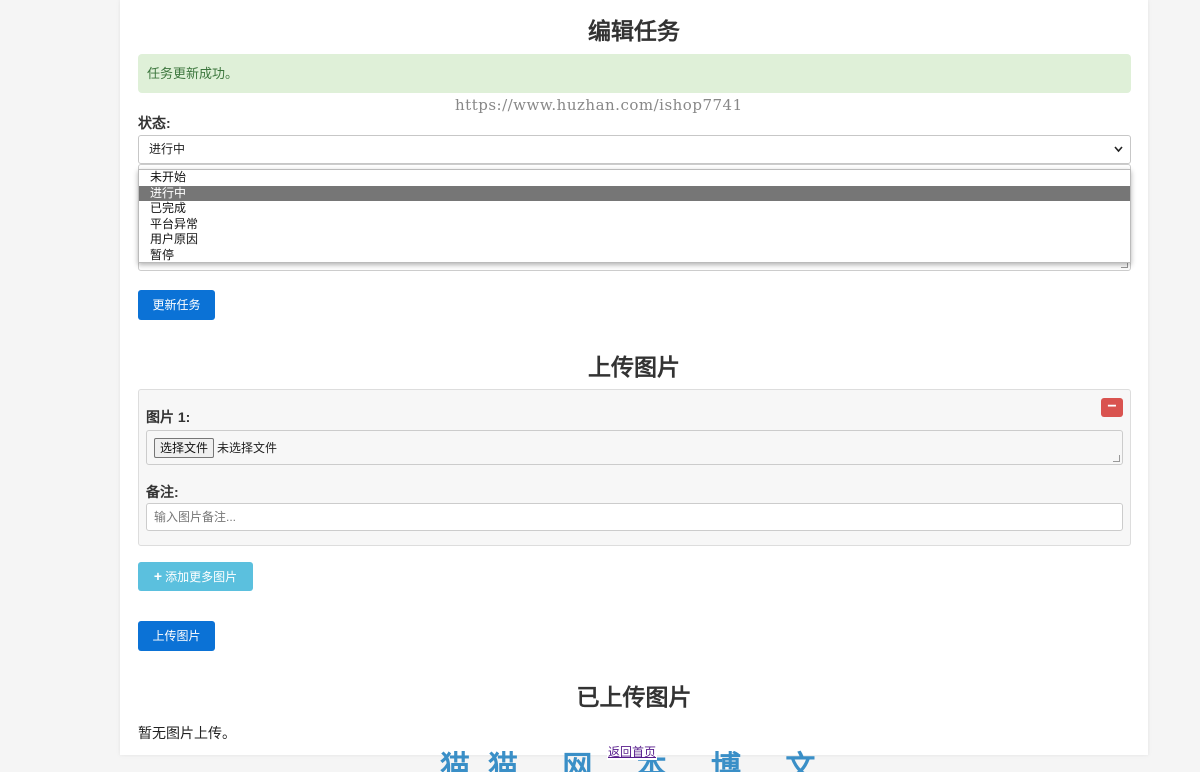  What do you see at coordinates (634, 73) in the screenshot?
I see `success-alert: 任务更新成功。` at bounding box center [634, 73].